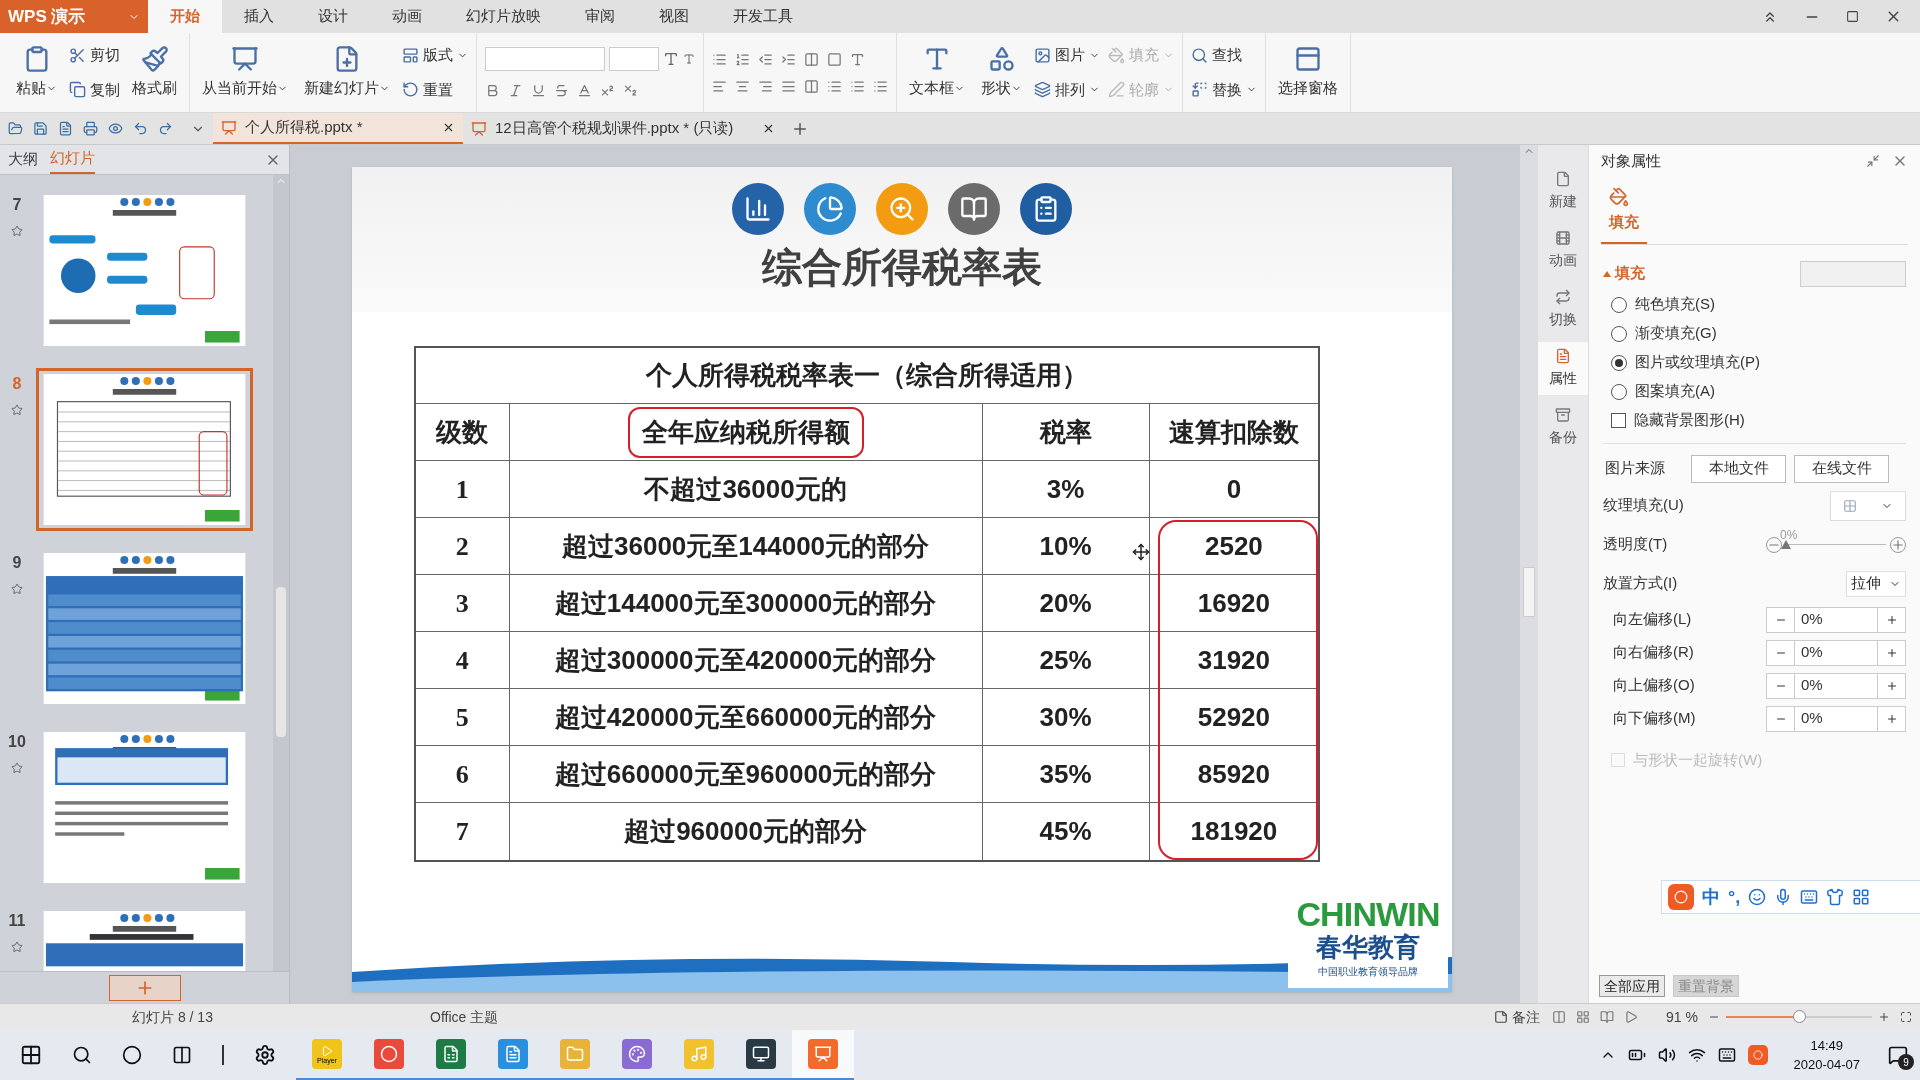 This screenshot has height=1080, width=1920. I want to click on ribbon-button: 形状, so click(1001, 72).